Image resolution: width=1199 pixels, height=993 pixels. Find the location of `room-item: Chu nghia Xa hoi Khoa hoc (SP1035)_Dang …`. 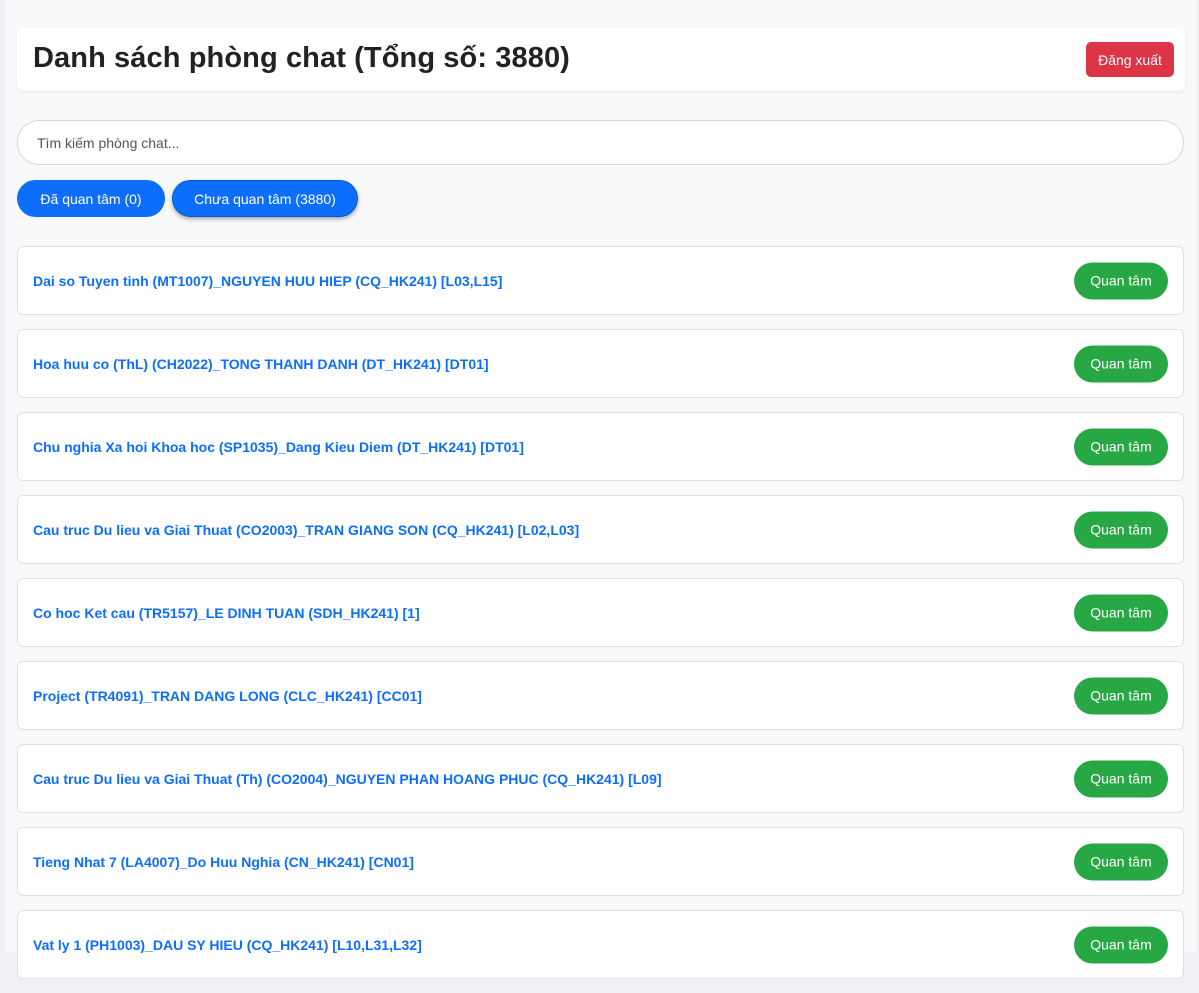

room-item: Chu nghia Xa hoi Khoa hoc (SP1035)_Dang … is located at coordinates (600, 446).